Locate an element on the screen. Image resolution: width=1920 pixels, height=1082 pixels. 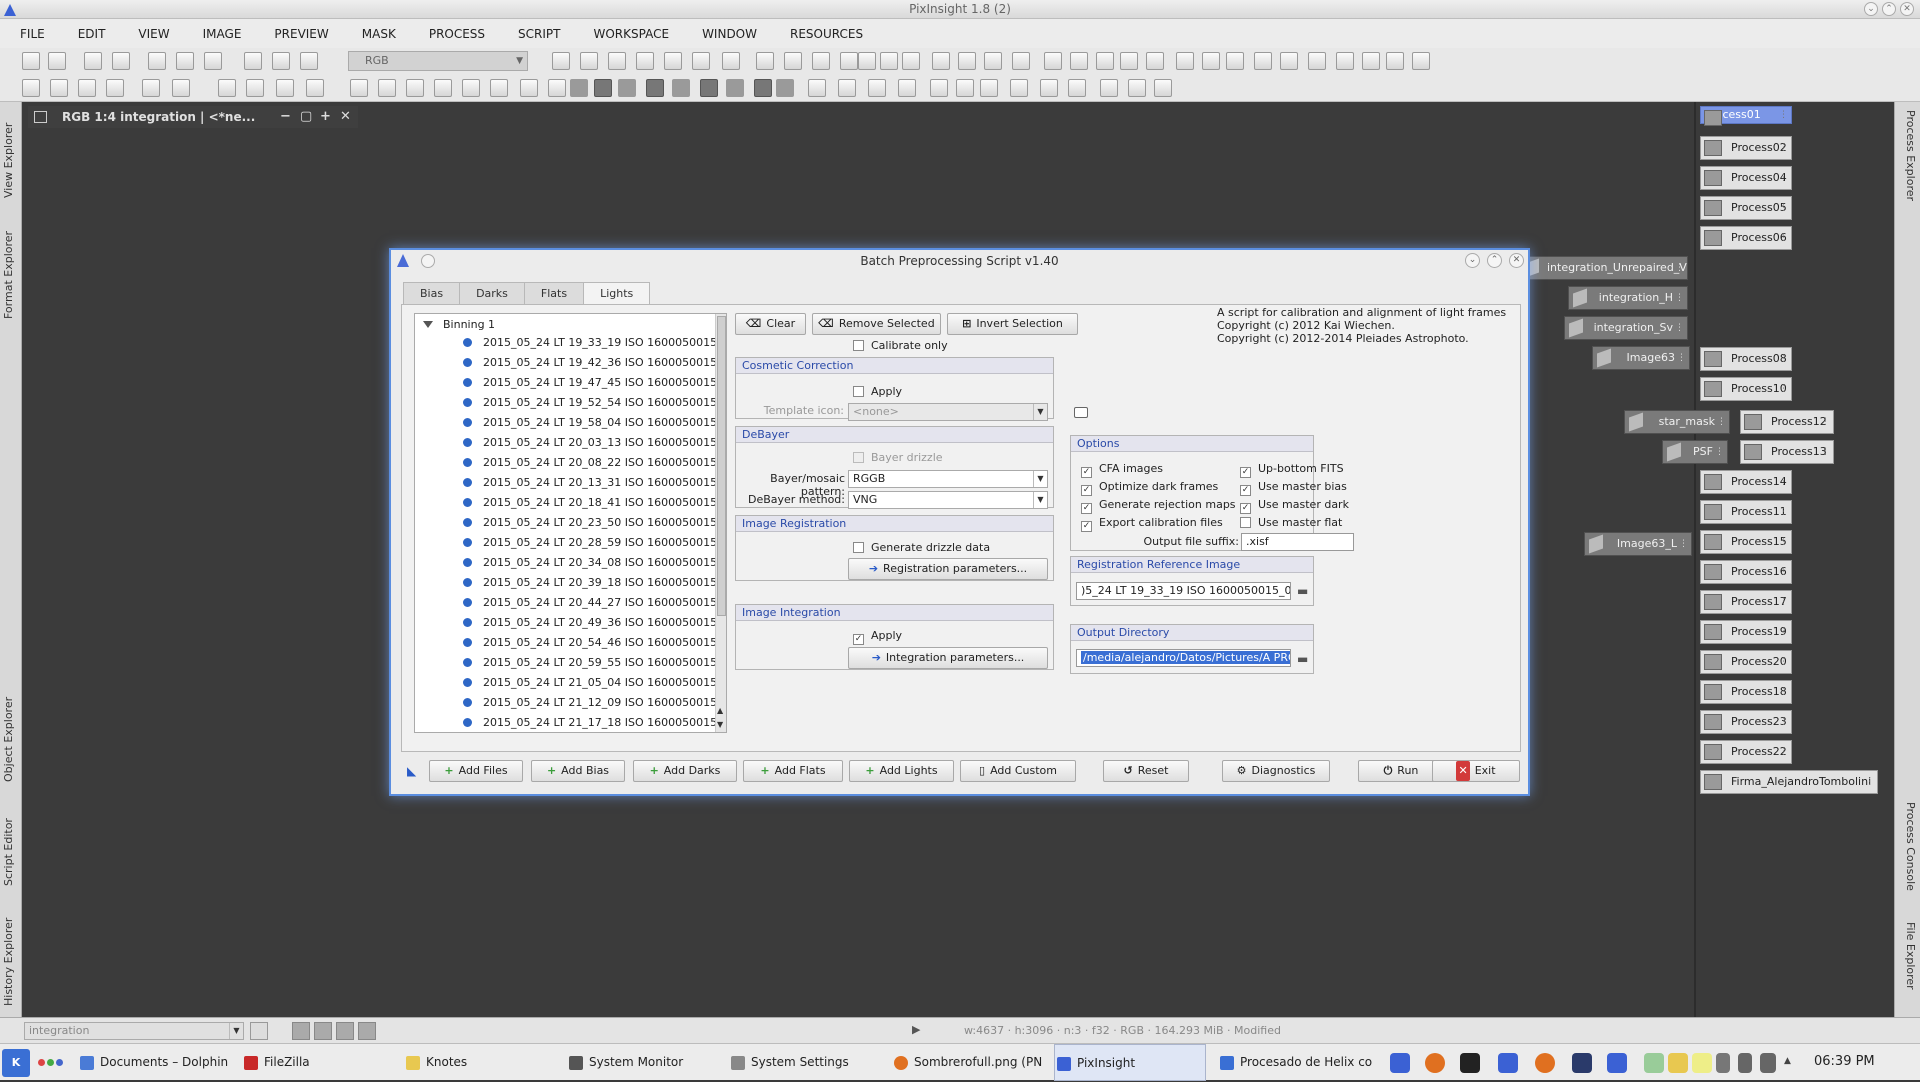
process-explorer-tab: Process Explorer is located at coordinates (1908, 165).